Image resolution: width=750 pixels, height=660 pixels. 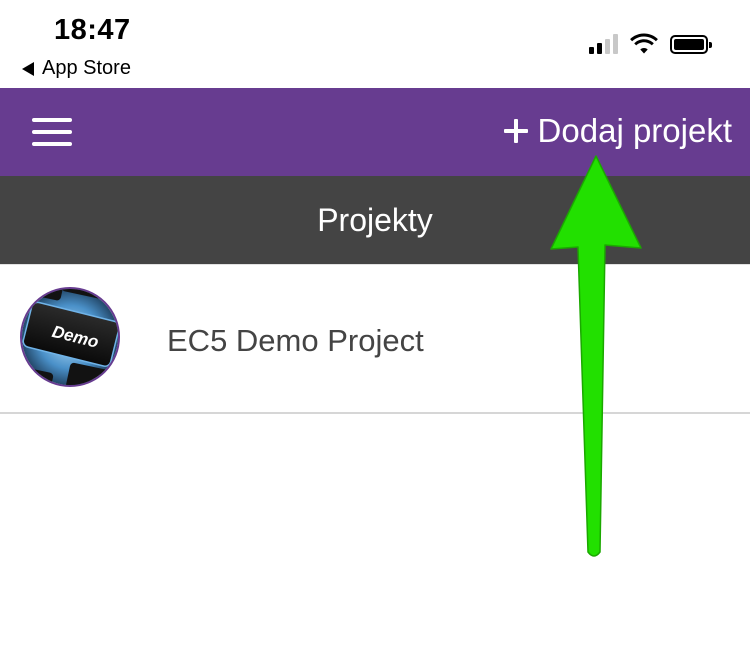 I want to click on add-project-button: Dodaj projekt, so click(x=617, y=131).